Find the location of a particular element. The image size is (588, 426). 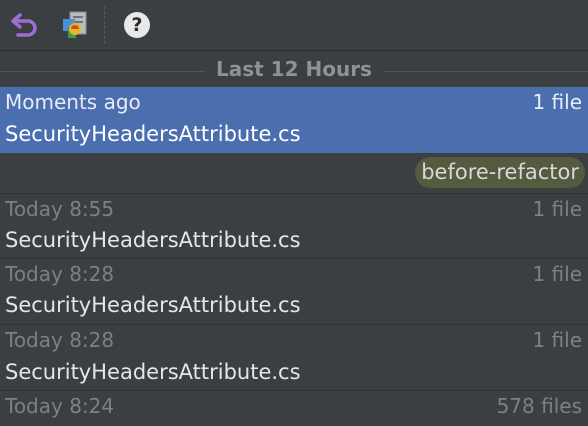

section-title: Last 12 Hours is located at coordinates (294, 69).